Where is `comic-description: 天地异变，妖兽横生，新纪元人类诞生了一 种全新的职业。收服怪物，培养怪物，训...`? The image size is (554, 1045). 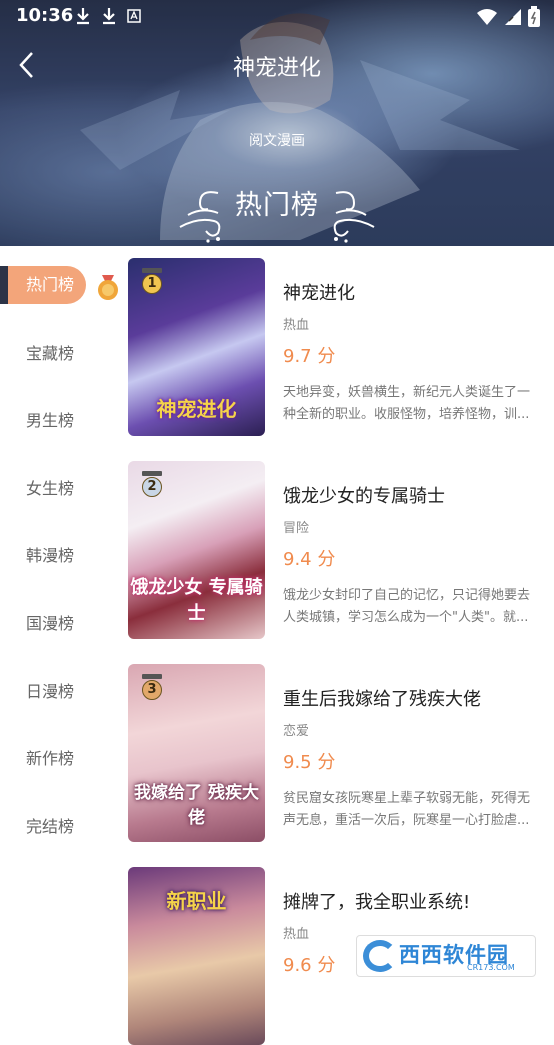 comic-description: 天地异变，妖兽横生，新纪元人类诞生了一 种全新的职业。收服怪物，培养怪物，训... is located at coordinates (407, 403).